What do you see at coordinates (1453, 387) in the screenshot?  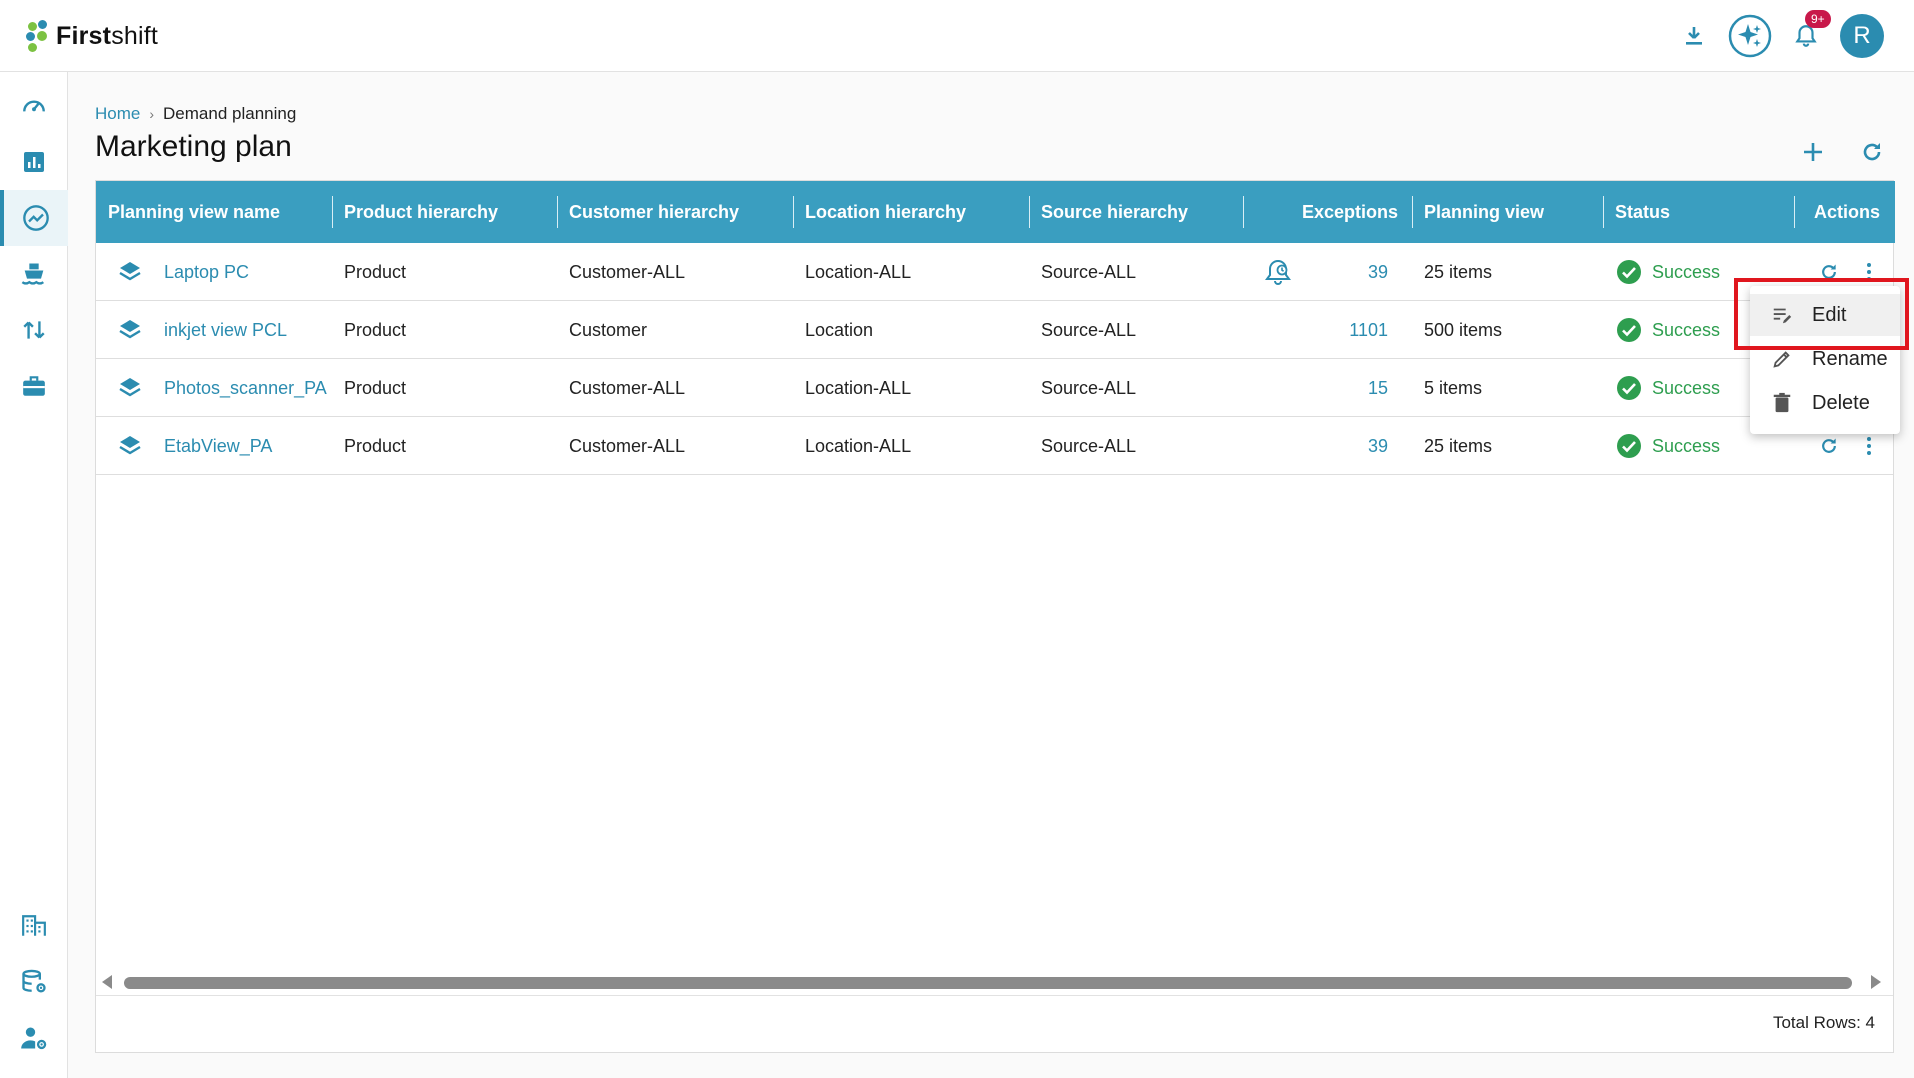 I see `planning-view-items-cell: 5 items` at bounding box center [1453, 387].